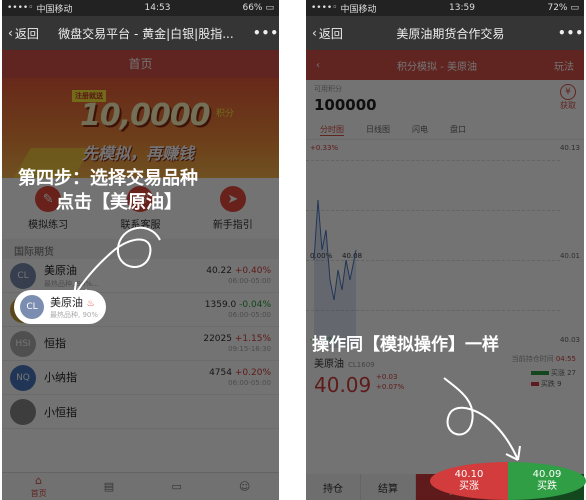  What do you see at coordinates (390, 387) in the screenshot?
I see `quote-pct: +0.07%` at bounding box center [390, 387].